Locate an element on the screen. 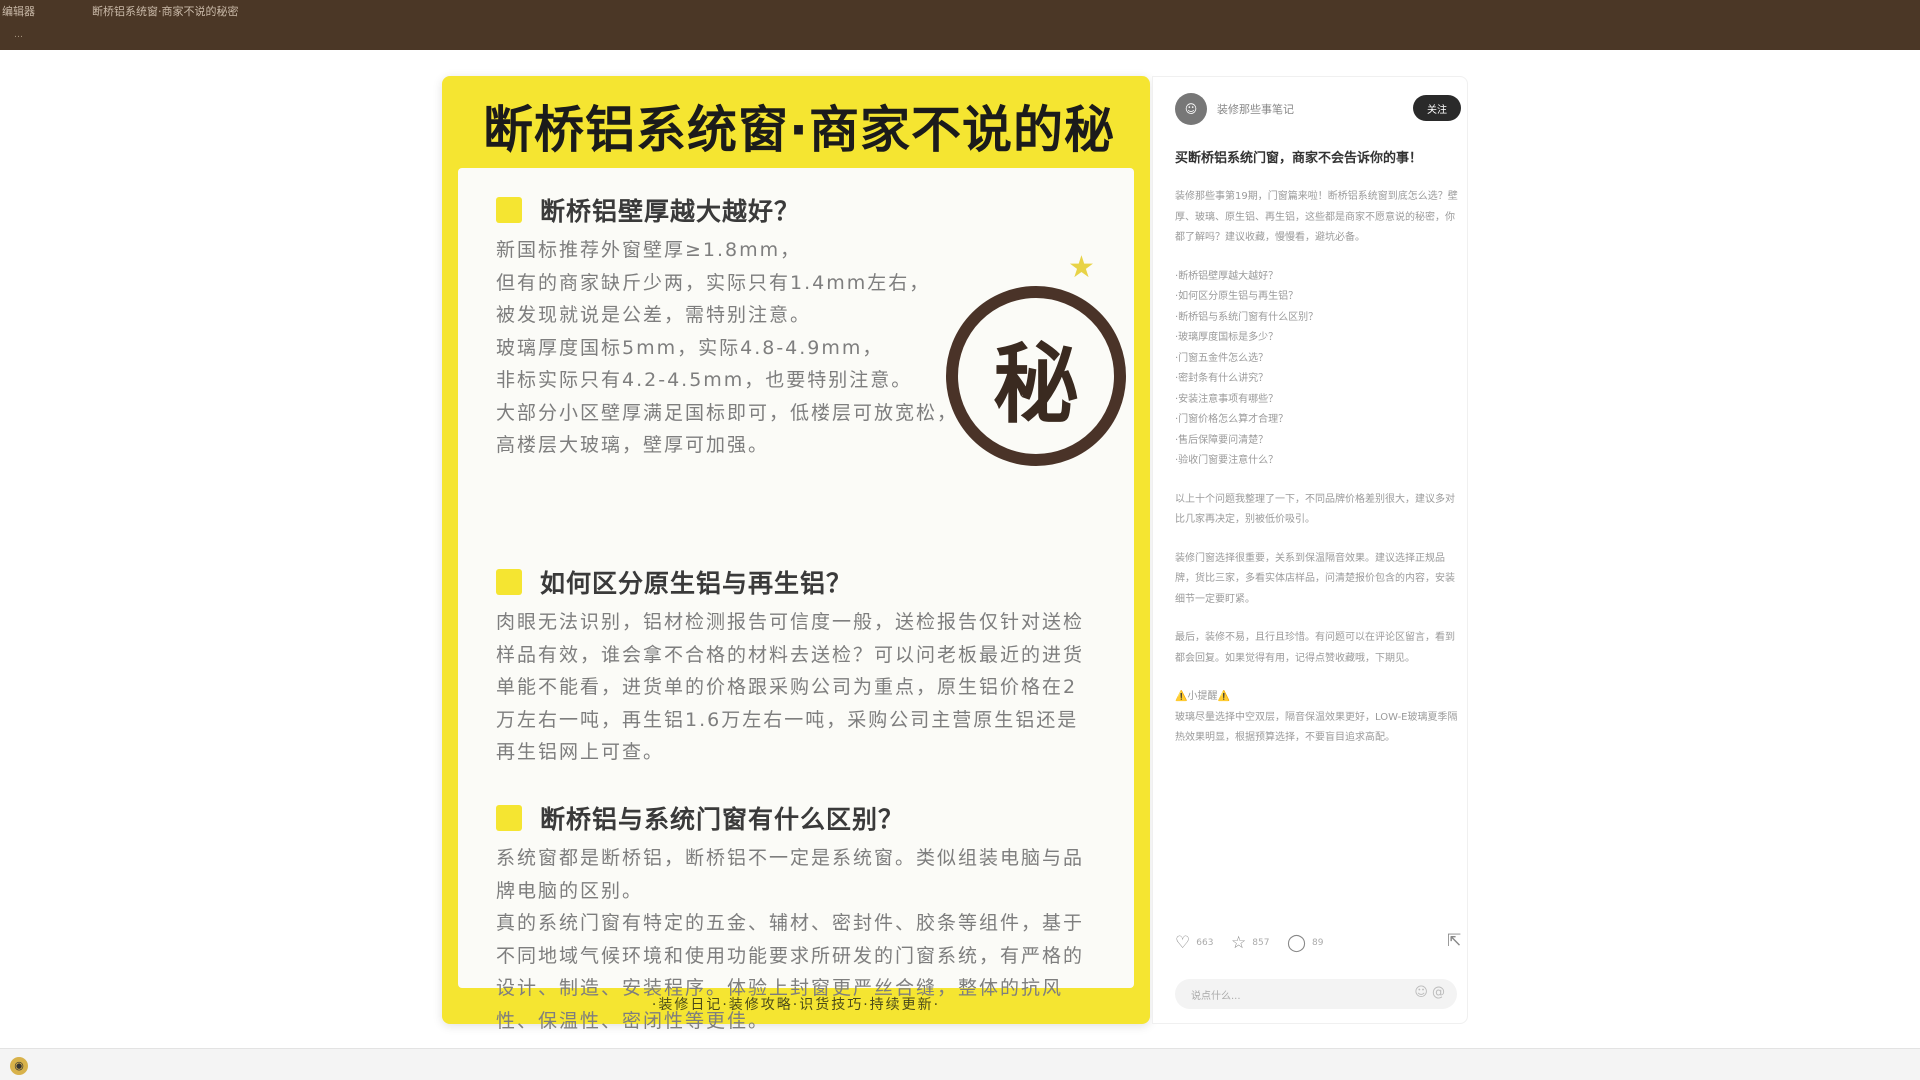 Image resolution: width=1920 pixels, height=1080 pixels. post-title: 买断桥铝系统门窗，商家不会告诉你的事！ is located at coordinates (1299, 158).